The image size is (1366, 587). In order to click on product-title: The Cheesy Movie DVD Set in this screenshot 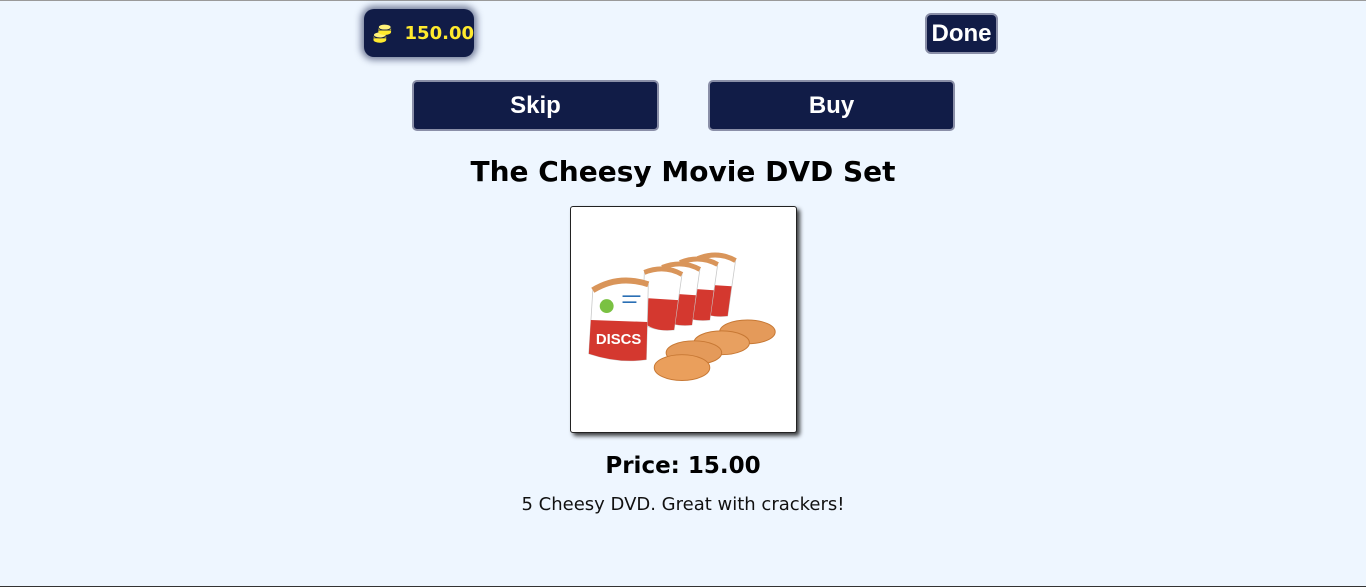, I will do `click(683, 171)`.